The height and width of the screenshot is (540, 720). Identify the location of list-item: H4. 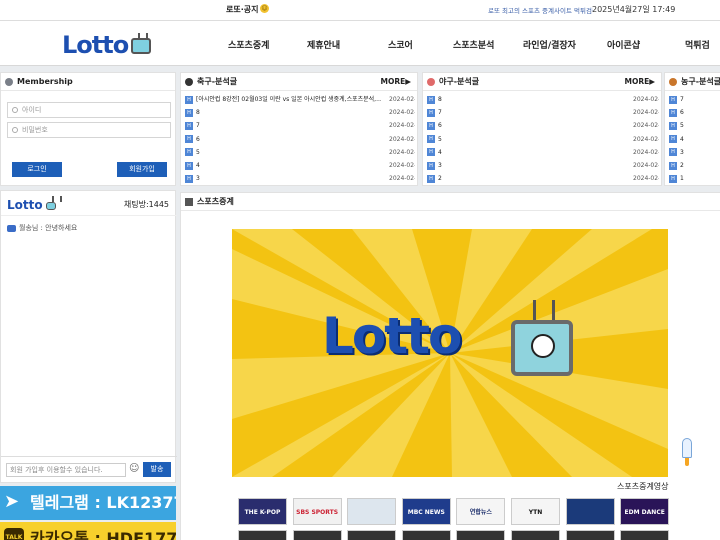
(694, 139).